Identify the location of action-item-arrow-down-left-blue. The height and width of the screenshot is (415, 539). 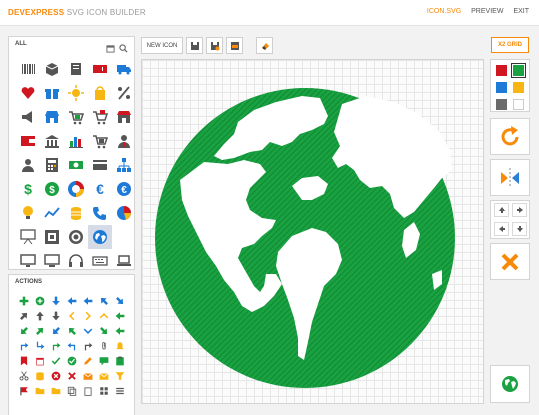
(56, 330).